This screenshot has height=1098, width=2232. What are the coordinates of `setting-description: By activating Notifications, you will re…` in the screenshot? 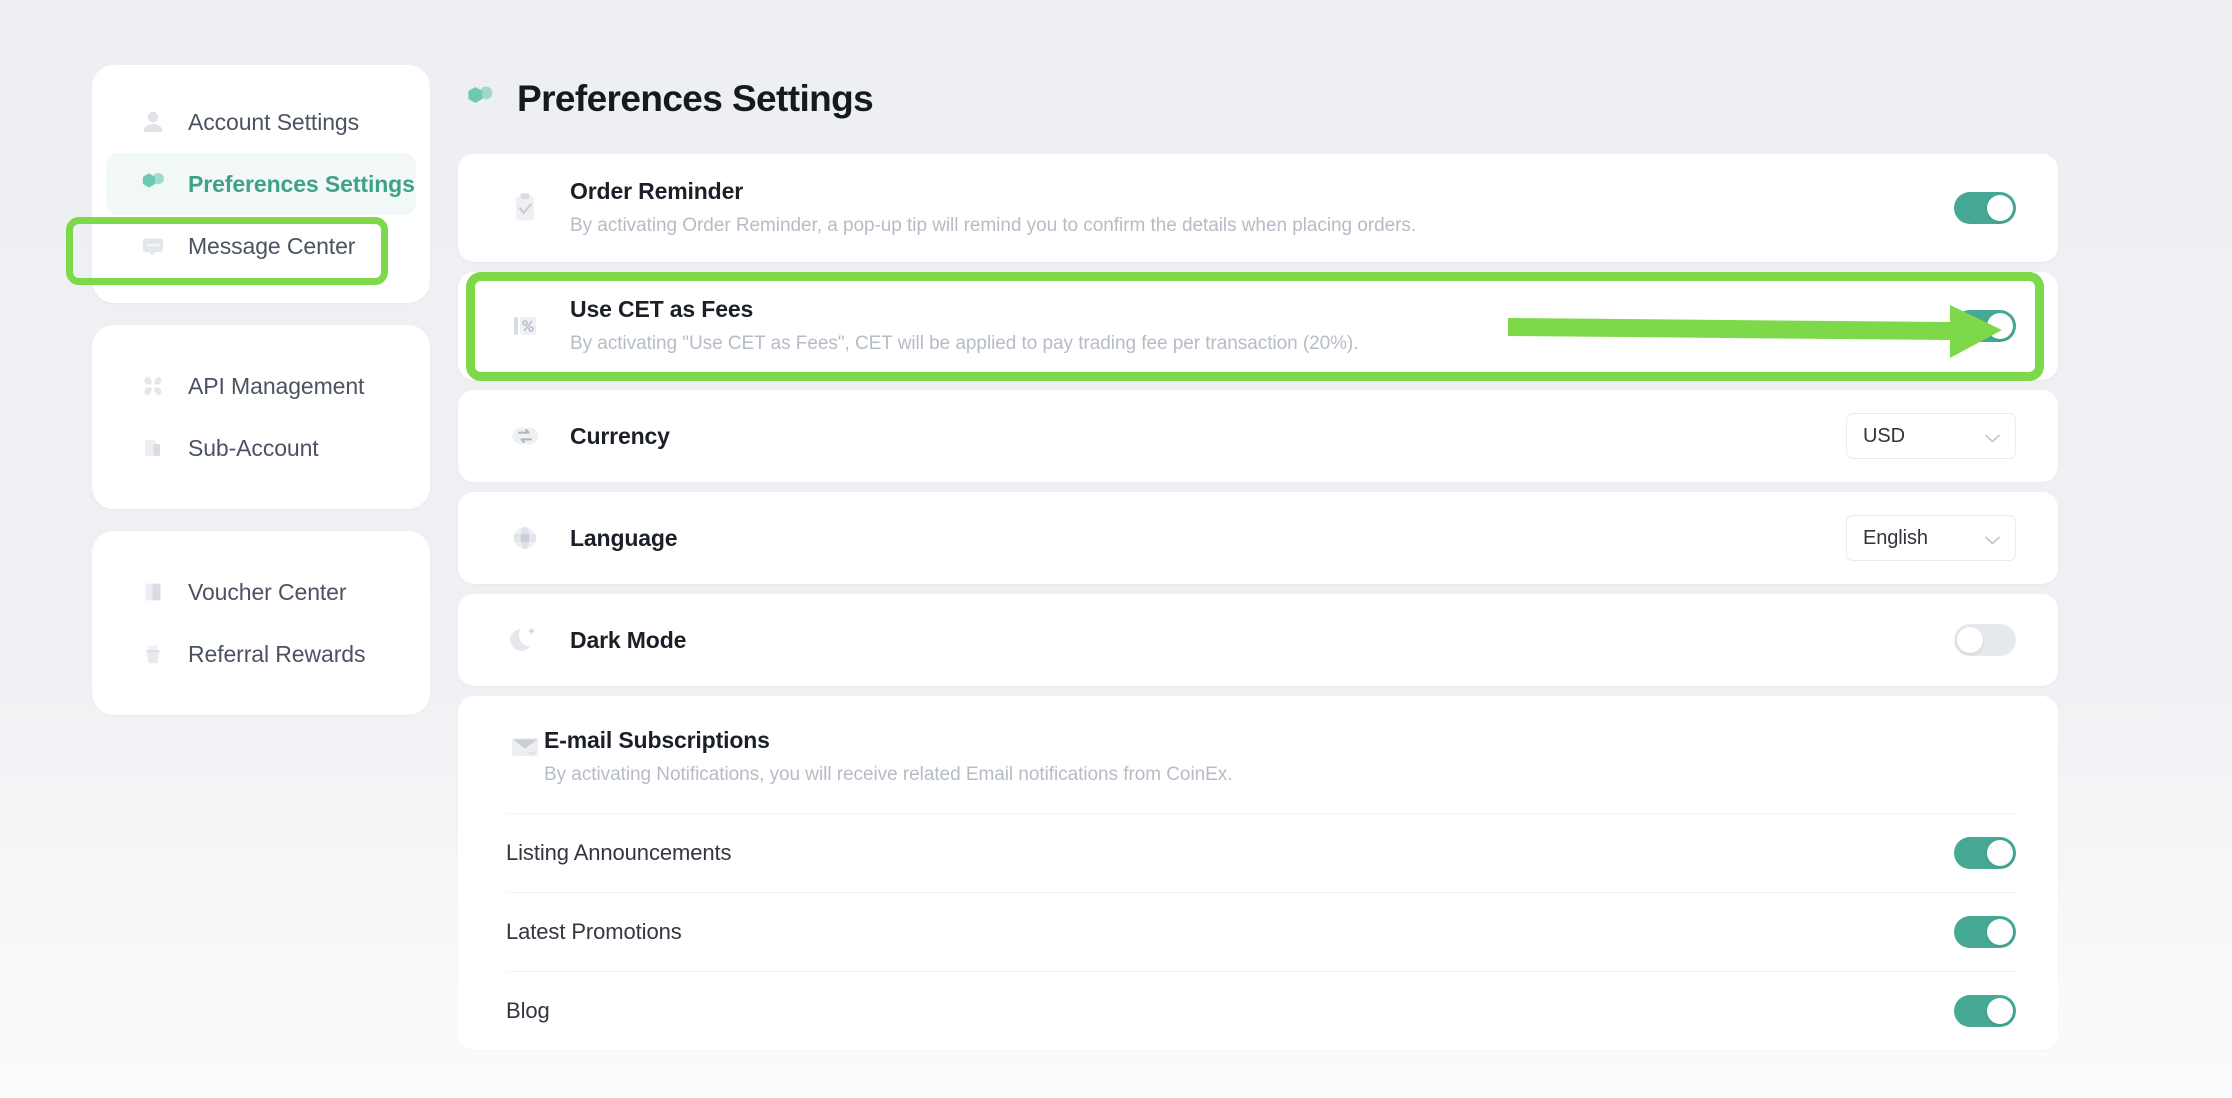 It's located at (888, 774).